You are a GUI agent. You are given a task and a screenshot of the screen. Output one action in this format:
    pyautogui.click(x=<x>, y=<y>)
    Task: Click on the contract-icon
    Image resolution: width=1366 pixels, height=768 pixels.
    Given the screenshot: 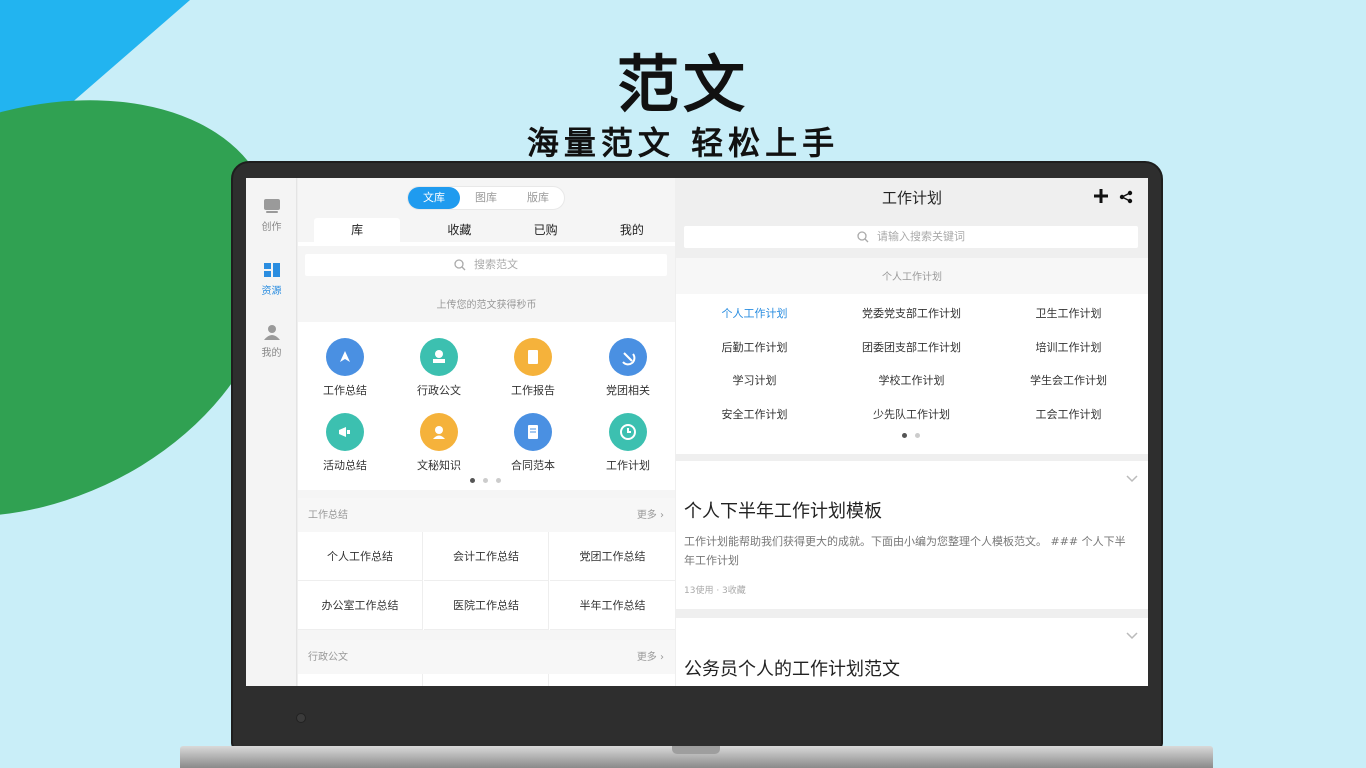 What is the action you would take?
    pyautogui.click(x=533, y=432)
    